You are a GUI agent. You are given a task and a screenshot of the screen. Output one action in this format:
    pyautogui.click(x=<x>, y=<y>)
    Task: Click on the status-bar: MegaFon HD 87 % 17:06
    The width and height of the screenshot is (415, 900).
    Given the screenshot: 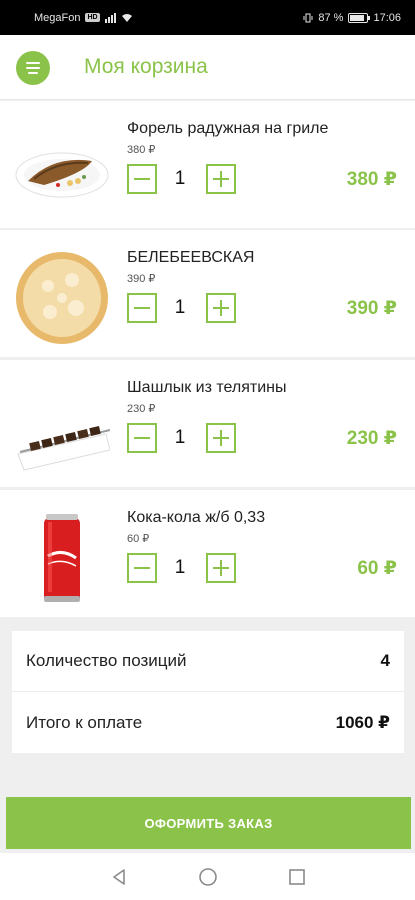 What is the action you would take?
    pyautogui.click(x=207, y=17)
    